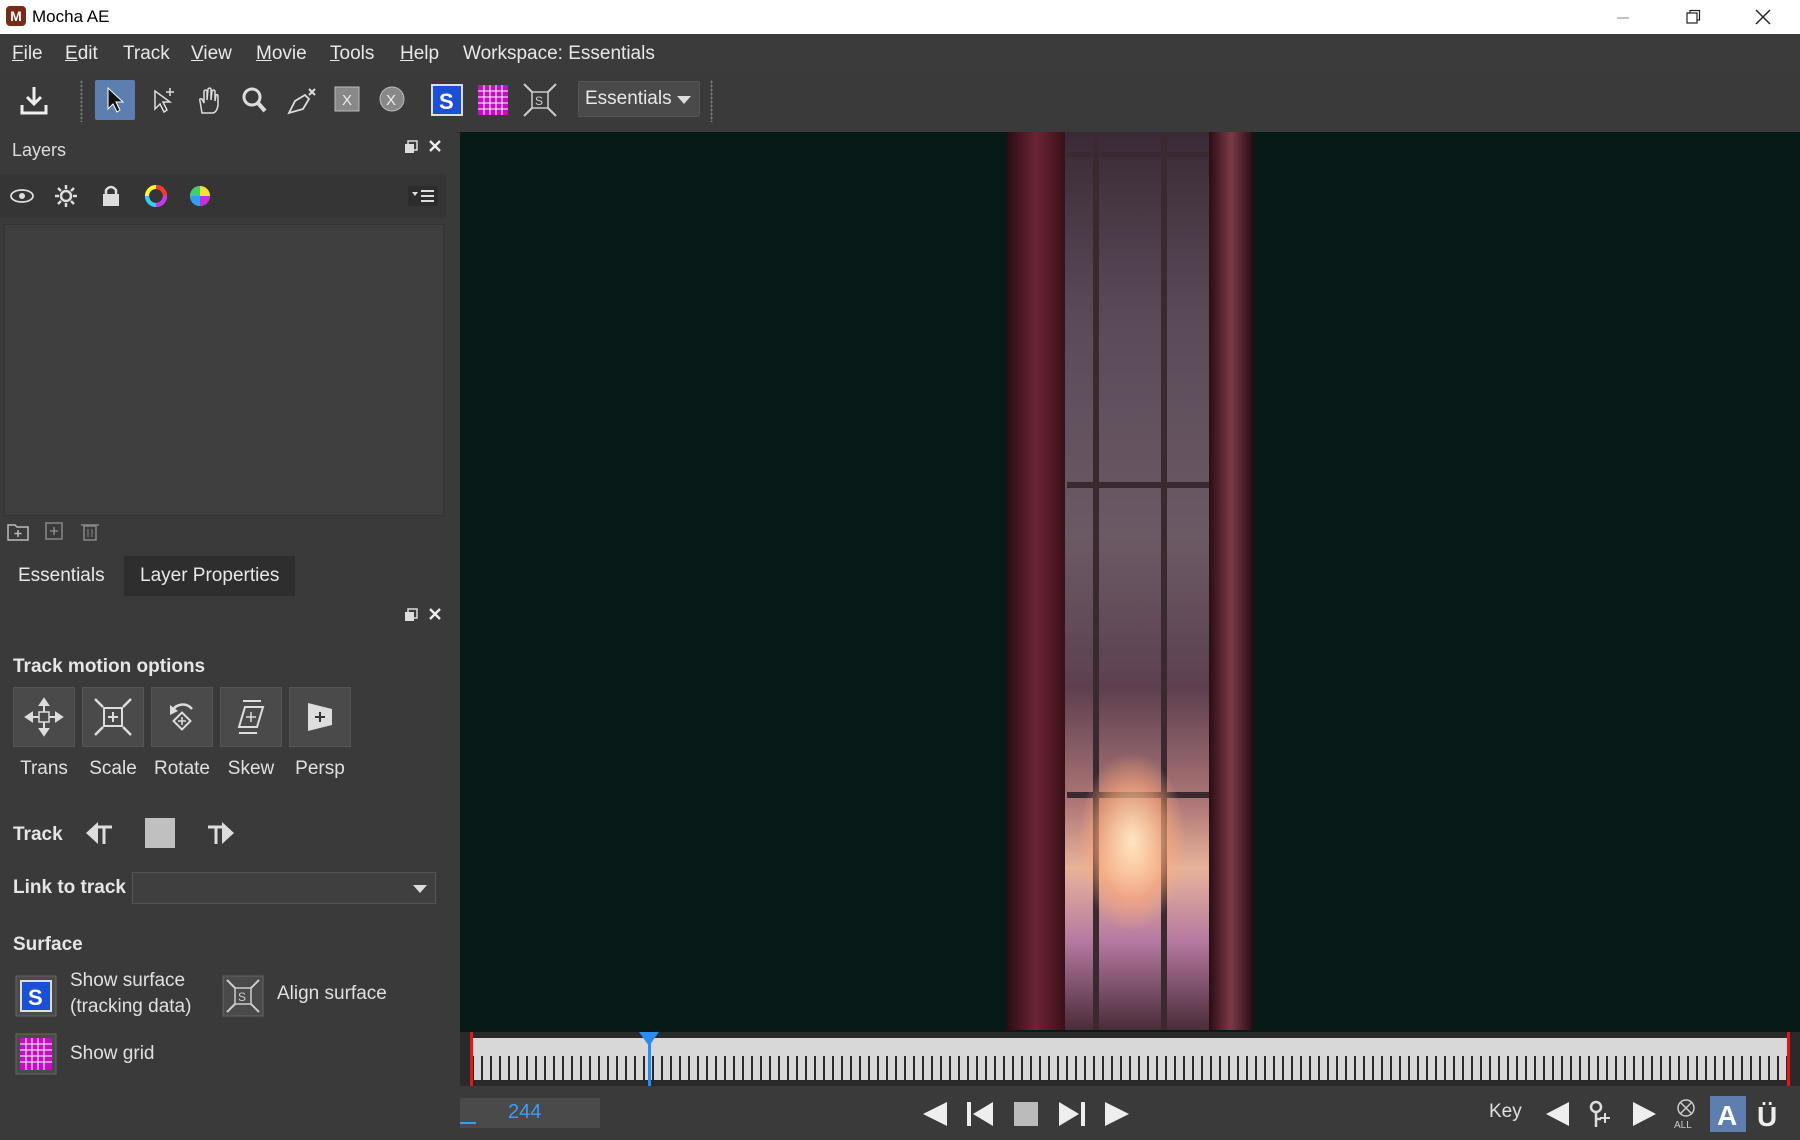 The height and width of the screenshot is (1140, 1800). I want to click on menu-workspace: Workspace: Essentials, so click(559, 54).